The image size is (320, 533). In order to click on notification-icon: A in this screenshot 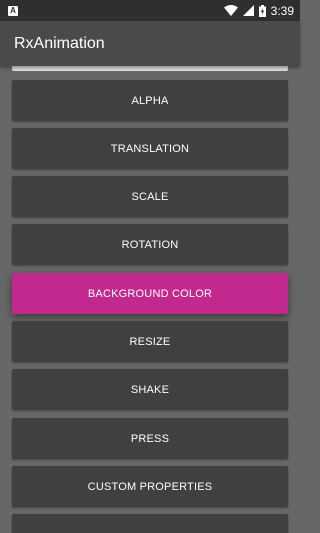, I will do `click(13, 10)`.